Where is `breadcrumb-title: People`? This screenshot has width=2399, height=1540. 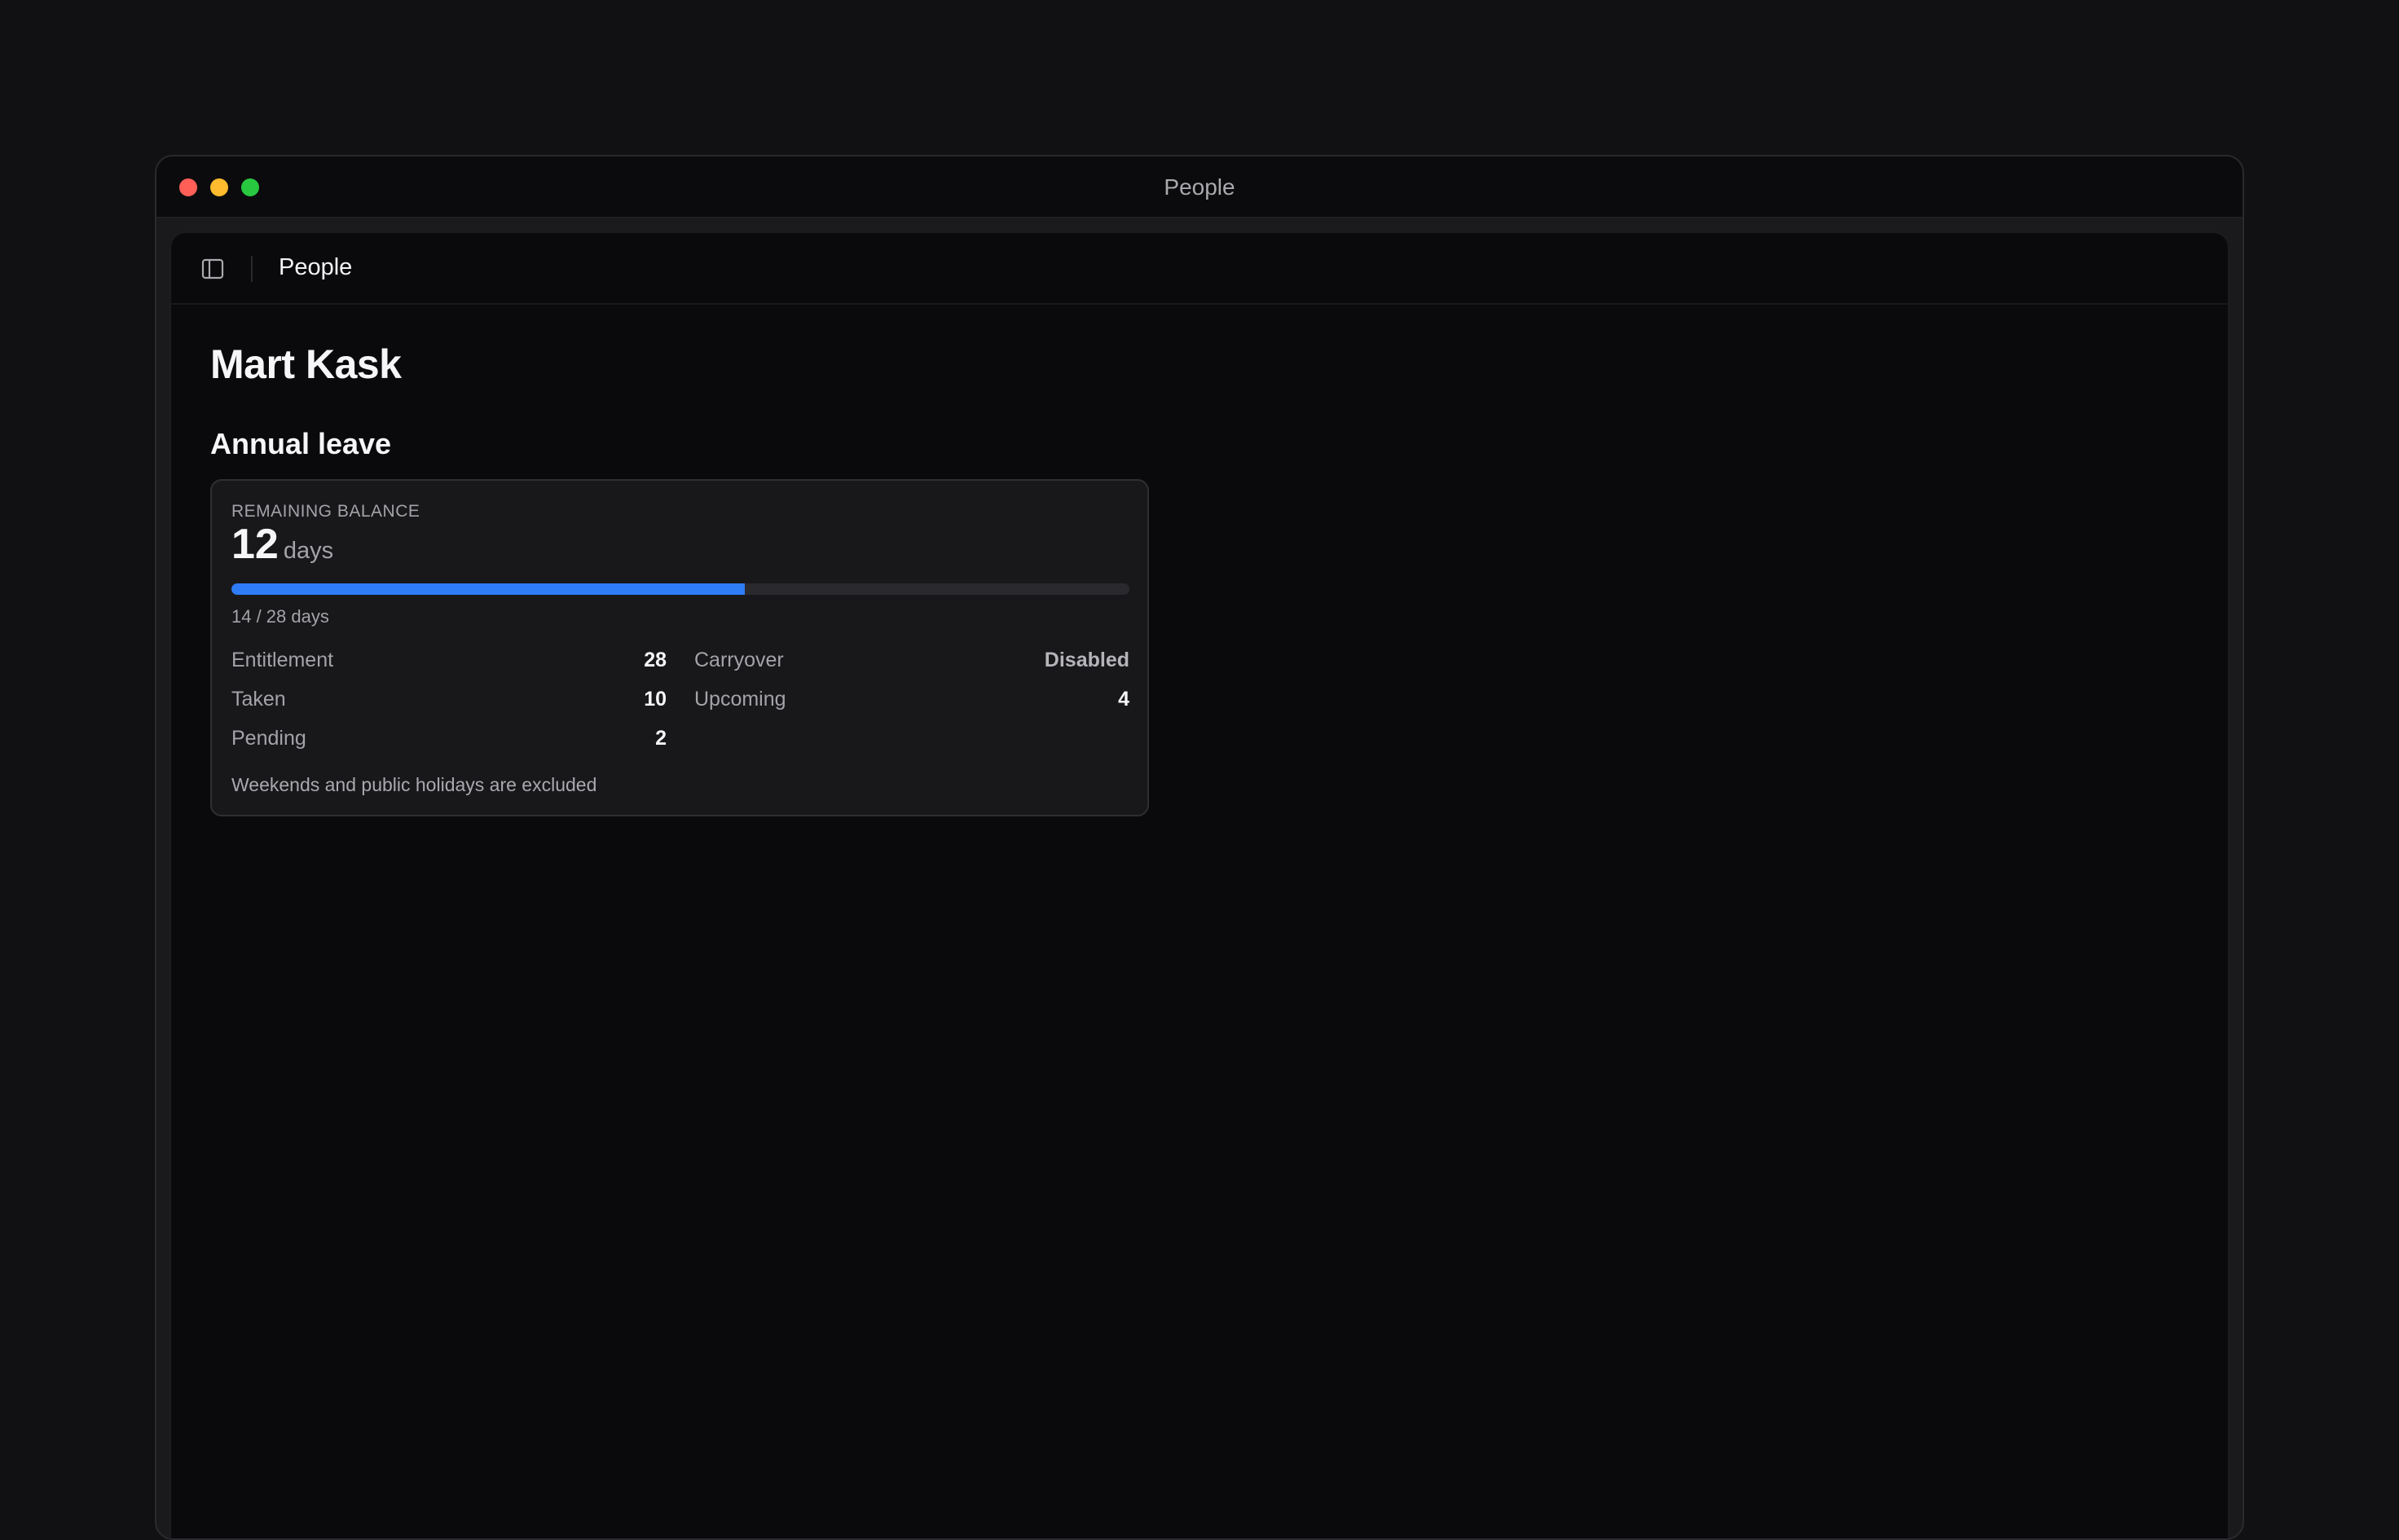 breadcrumb-title: People is located at coordinates (316, 267).